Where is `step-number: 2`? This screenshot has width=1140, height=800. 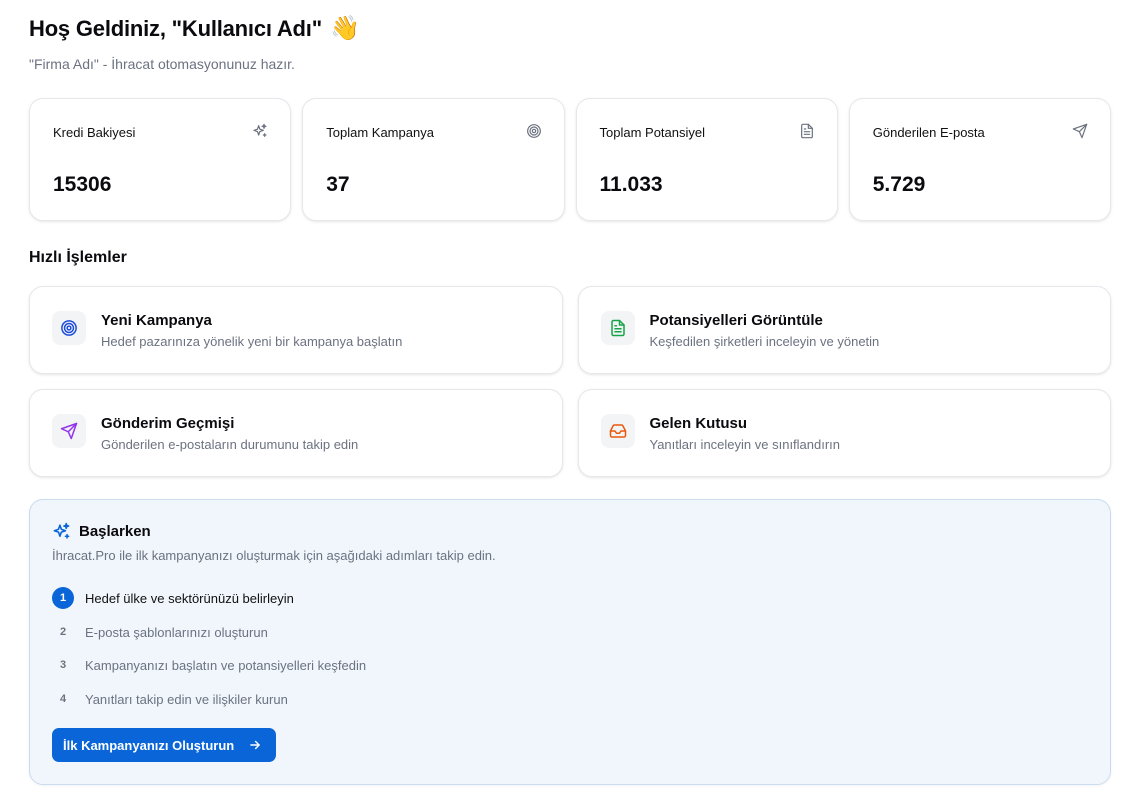
step-number: 2 is located at coordinates (63, 632).